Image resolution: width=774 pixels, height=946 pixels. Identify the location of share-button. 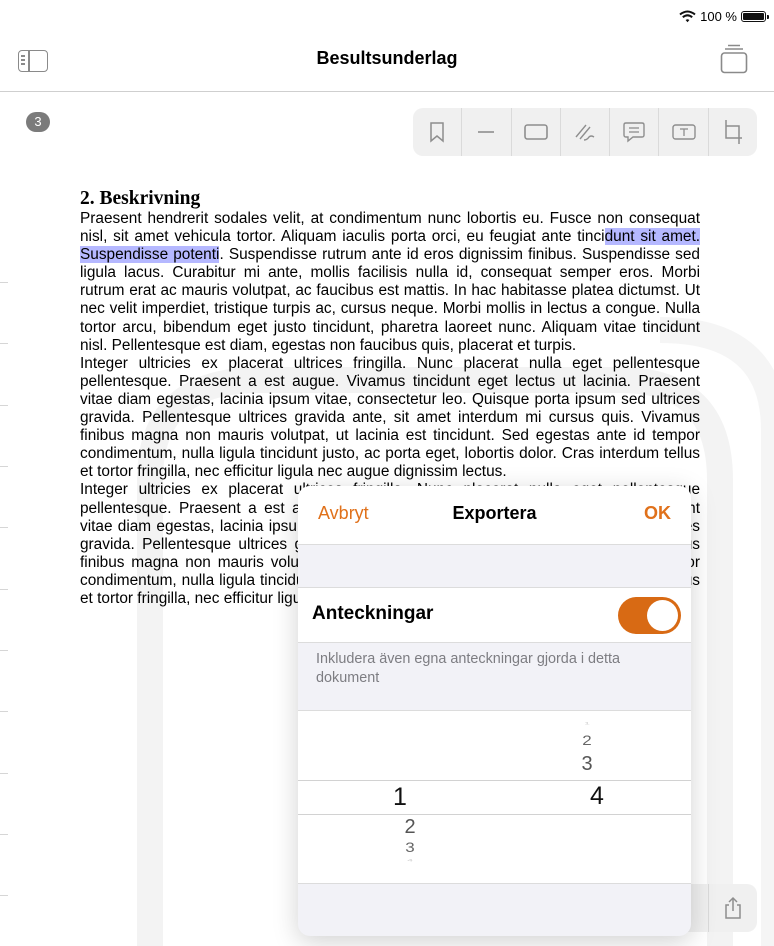
(732, 908).